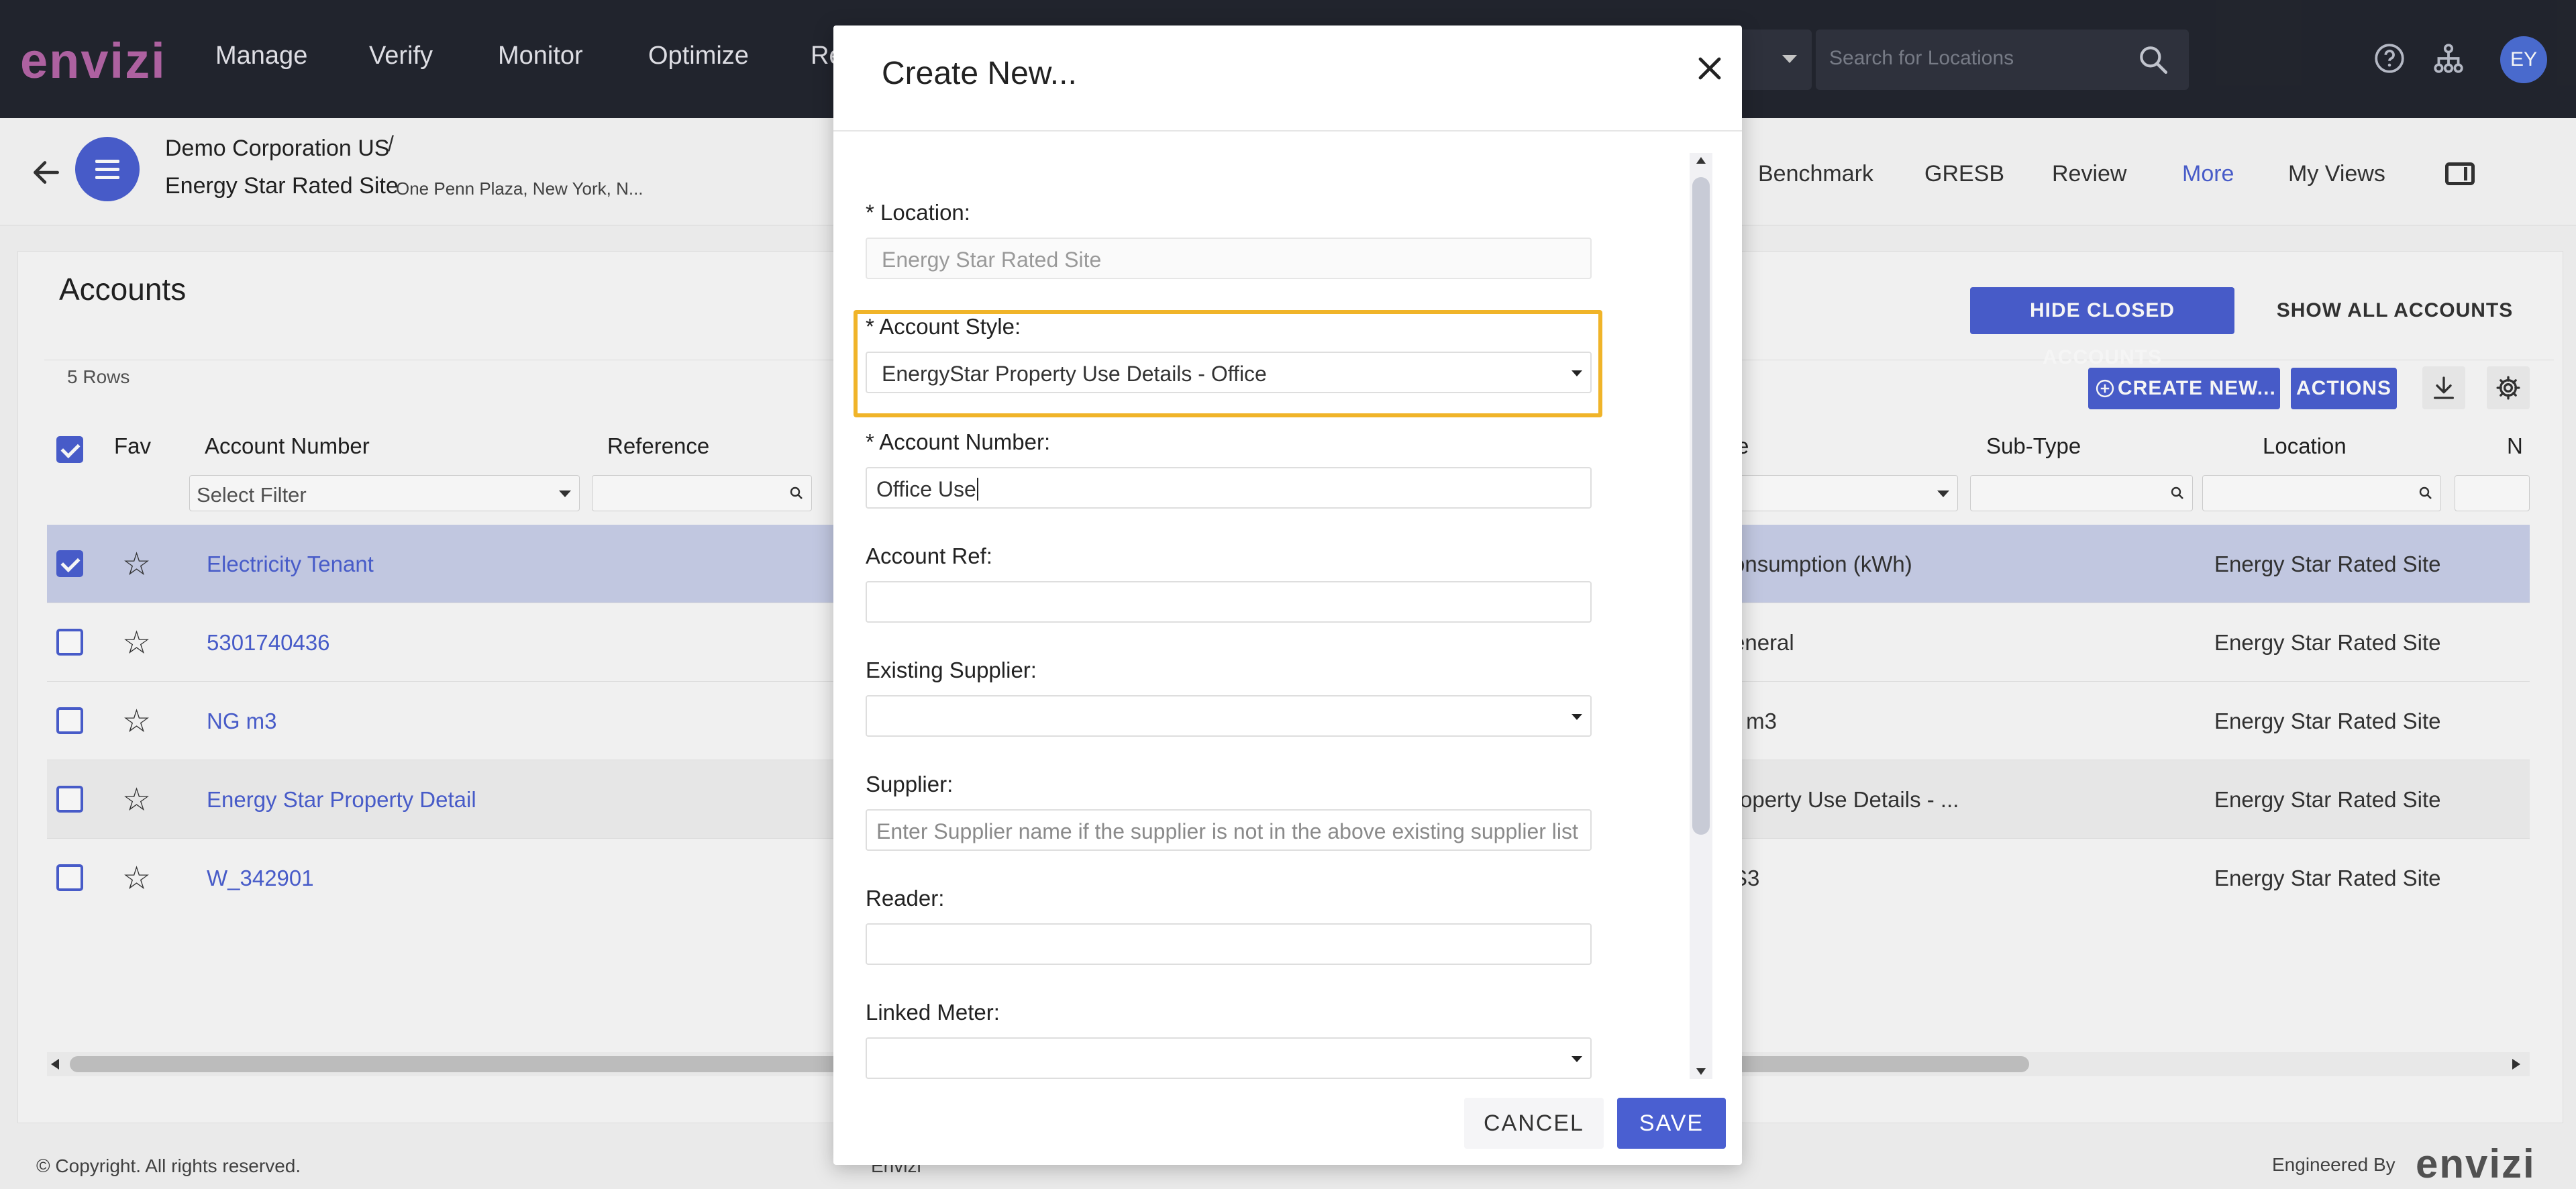 Image resolution: width=2576 pixels, height=1189 pixels. Describe the element at coordinates (1534, 1123) in the screenshot. I see `cancel-button: CANCEL` at that location.